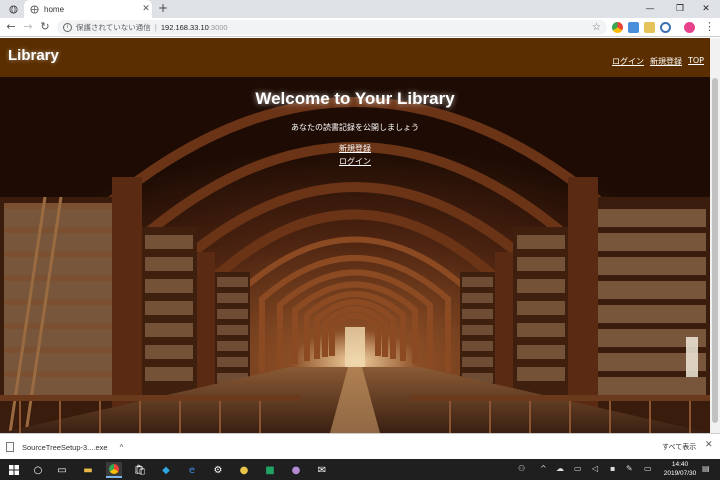  Describe the element at coordinates (578, 468) in the screenshot. I see `network-icon: ▭` at that location.